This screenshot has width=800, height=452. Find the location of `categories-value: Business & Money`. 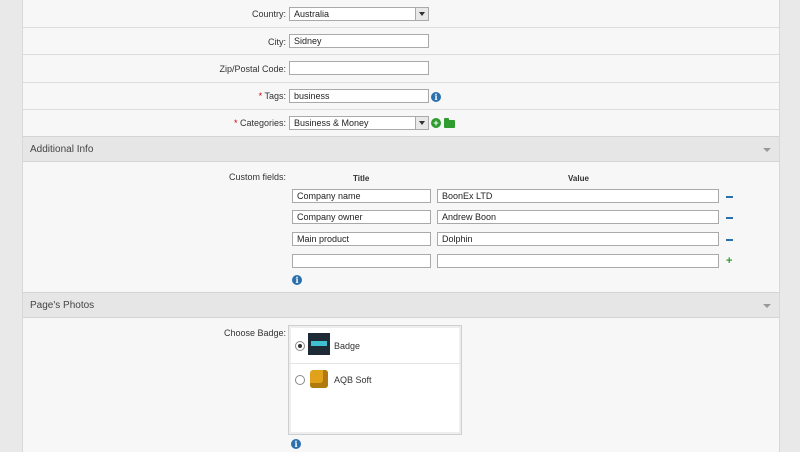

categories-value: Business & Money is located at coordinates (331, 123).